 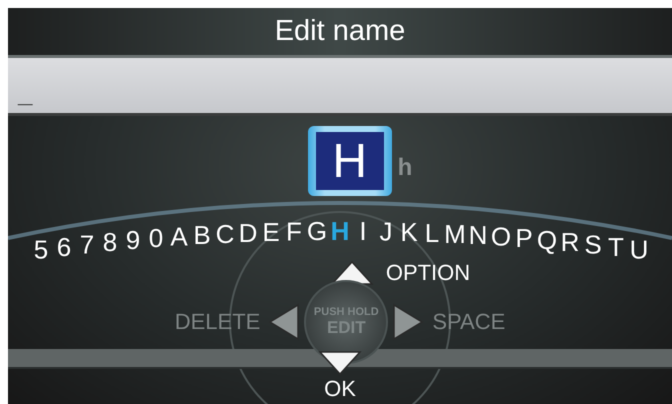 I want to click on character-key: Q, so click(x=547, y=246).